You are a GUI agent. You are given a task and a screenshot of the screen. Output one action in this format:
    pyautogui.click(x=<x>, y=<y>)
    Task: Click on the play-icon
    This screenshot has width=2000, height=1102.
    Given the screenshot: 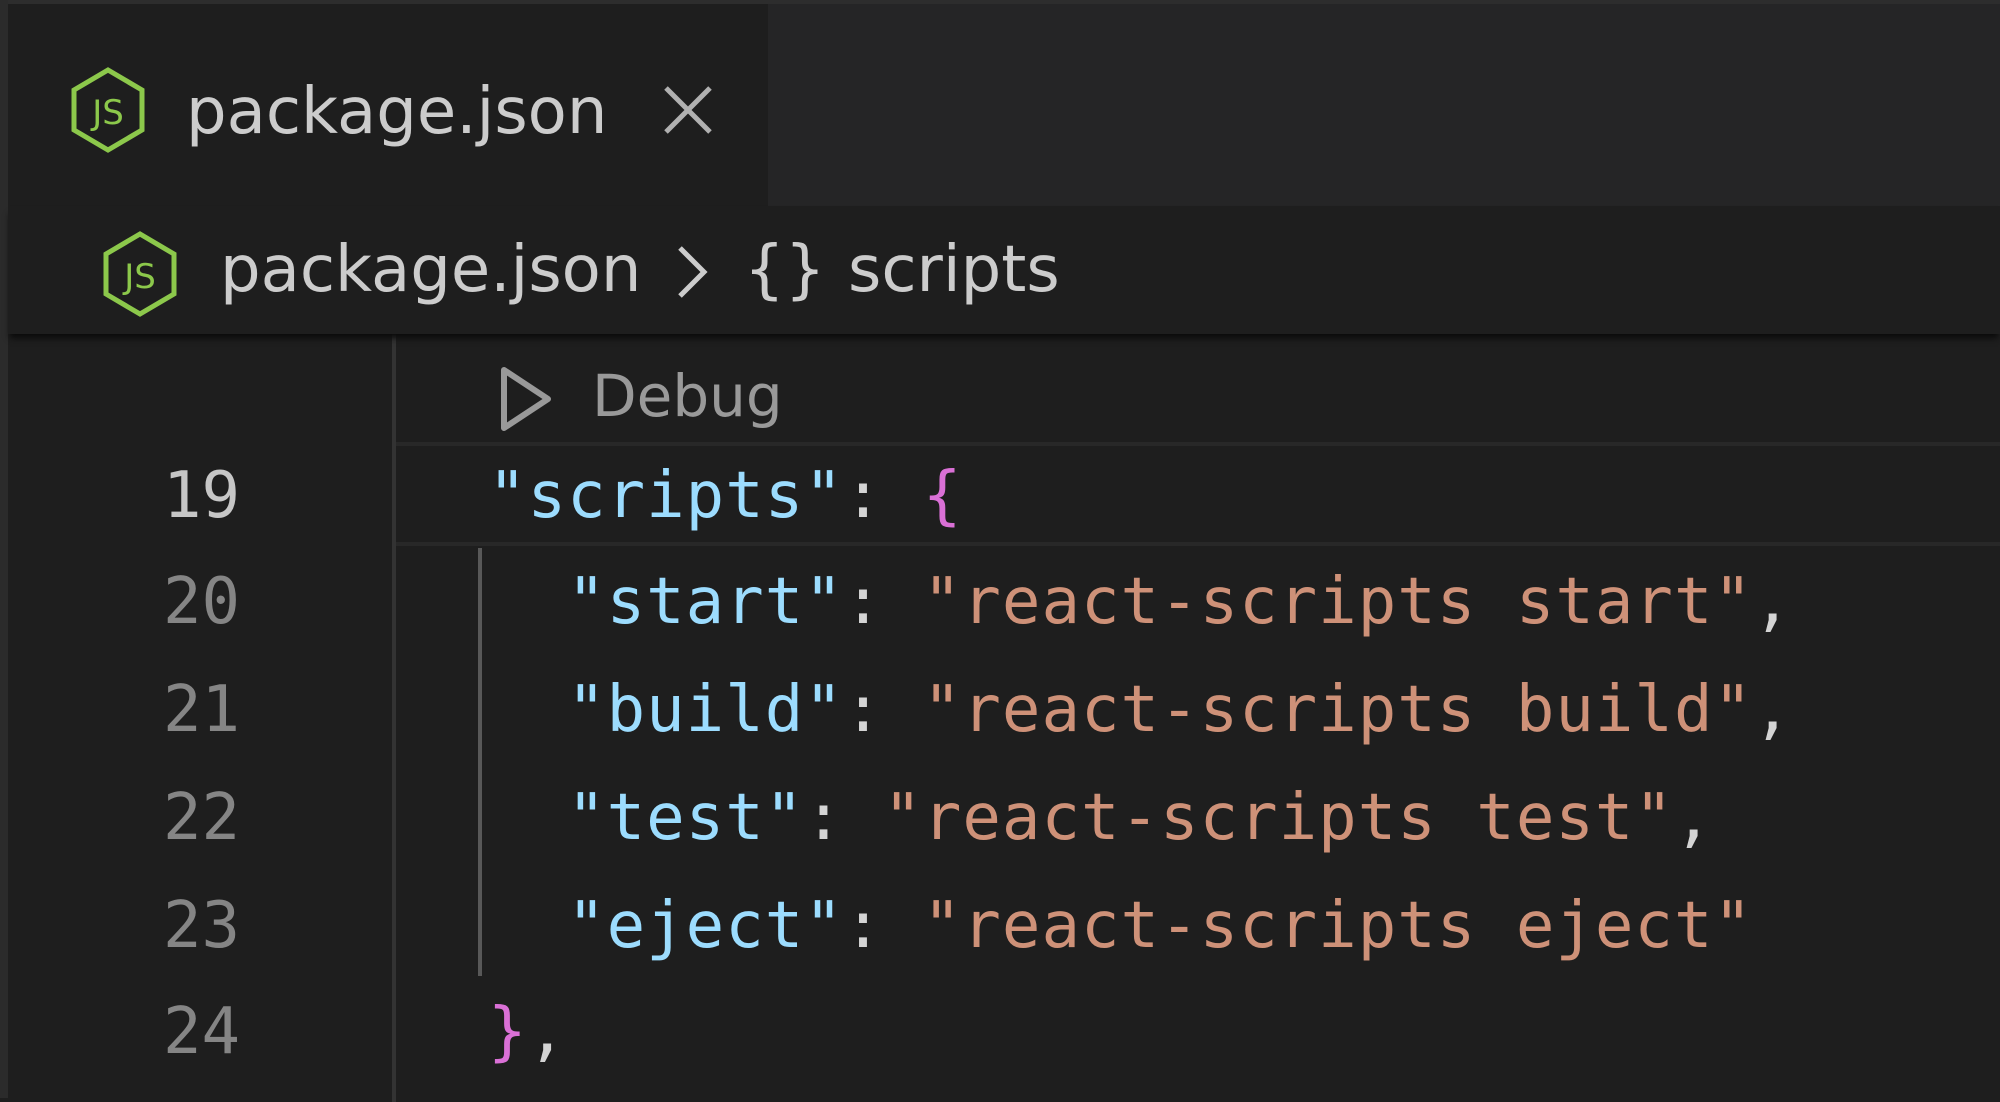 What is the action you would take?
    pyautogui.click(x=526, y=399)
    